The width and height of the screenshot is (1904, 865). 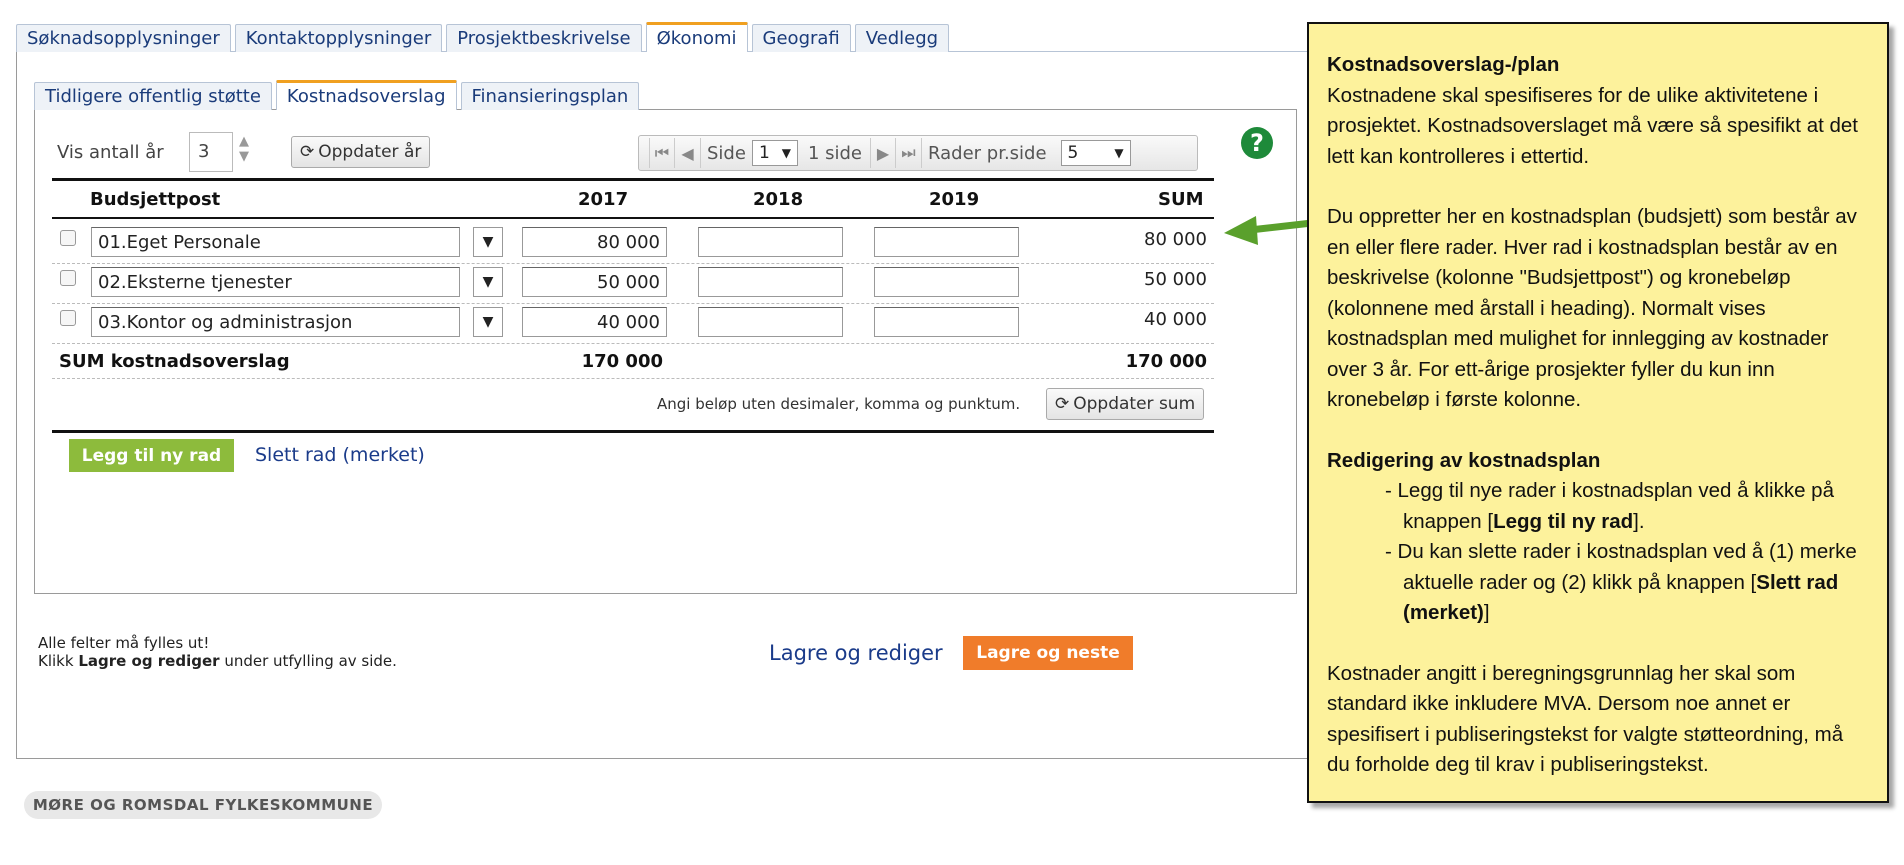 I want to click on tab-geografi: Geografi, so click(x=801, y=38).